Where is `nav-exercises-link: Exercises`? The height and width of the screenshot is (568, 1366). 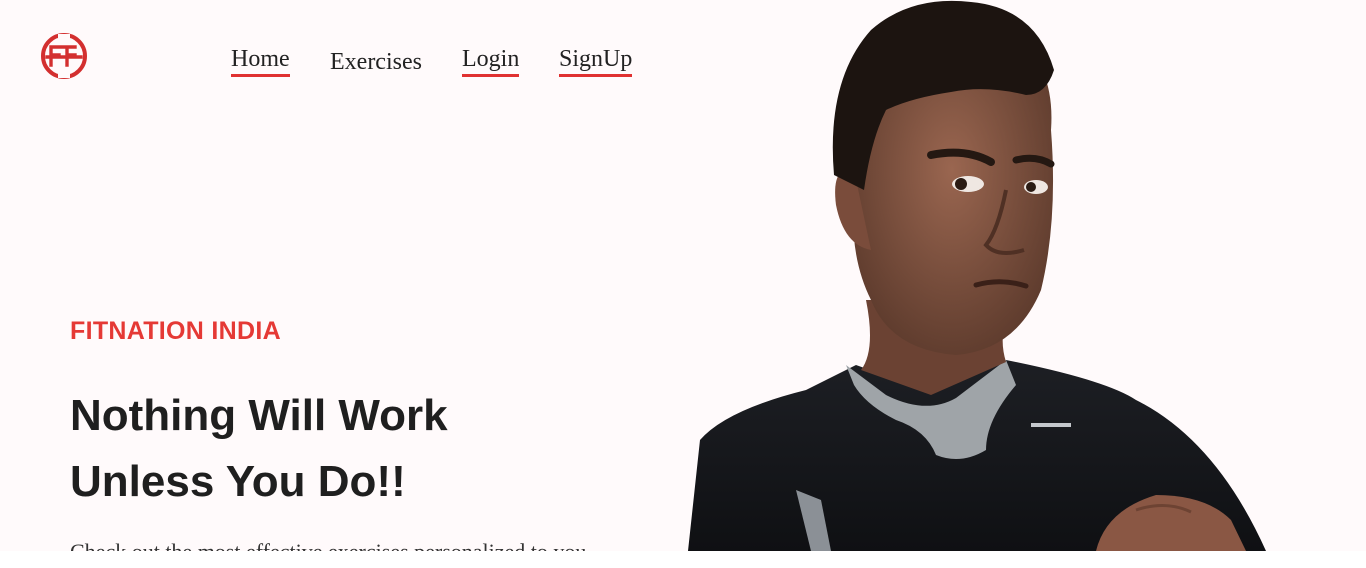 nav-exercises-link: Exercises is located at coordinates (376, 62).